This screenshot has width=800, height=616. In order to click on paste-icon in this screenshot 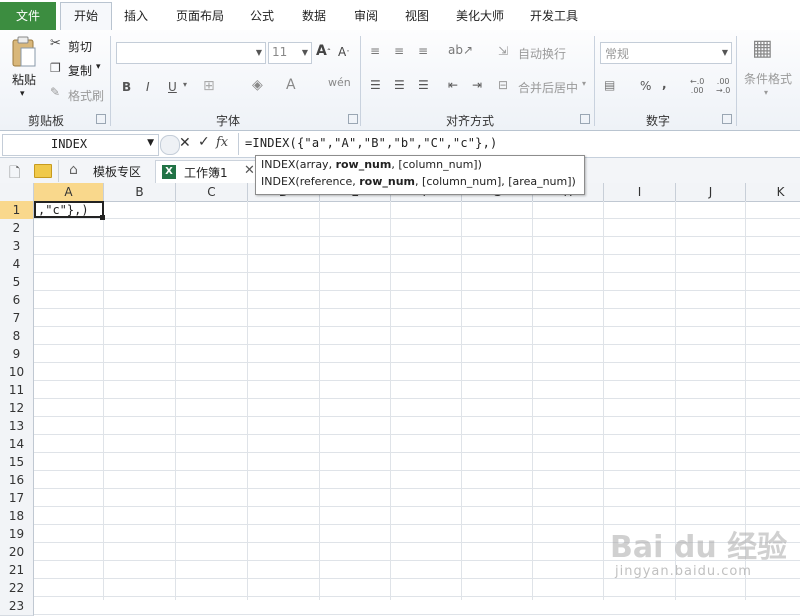, I will do `click(24, 53)`.